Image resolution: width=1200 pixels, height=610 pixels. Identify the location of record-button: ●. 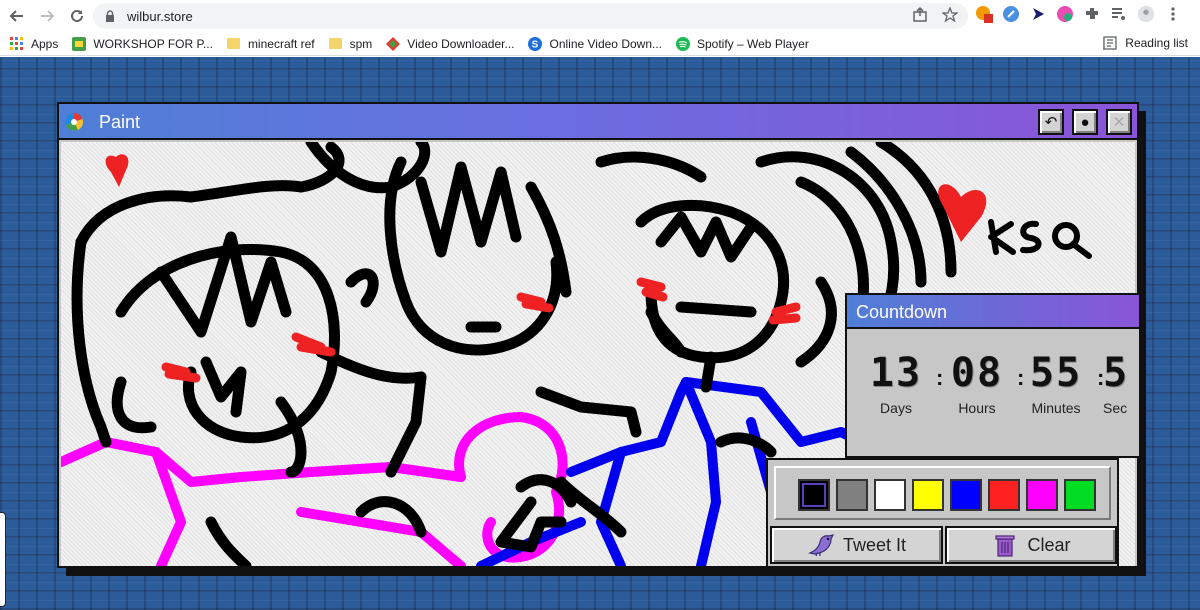
(1085, 122).